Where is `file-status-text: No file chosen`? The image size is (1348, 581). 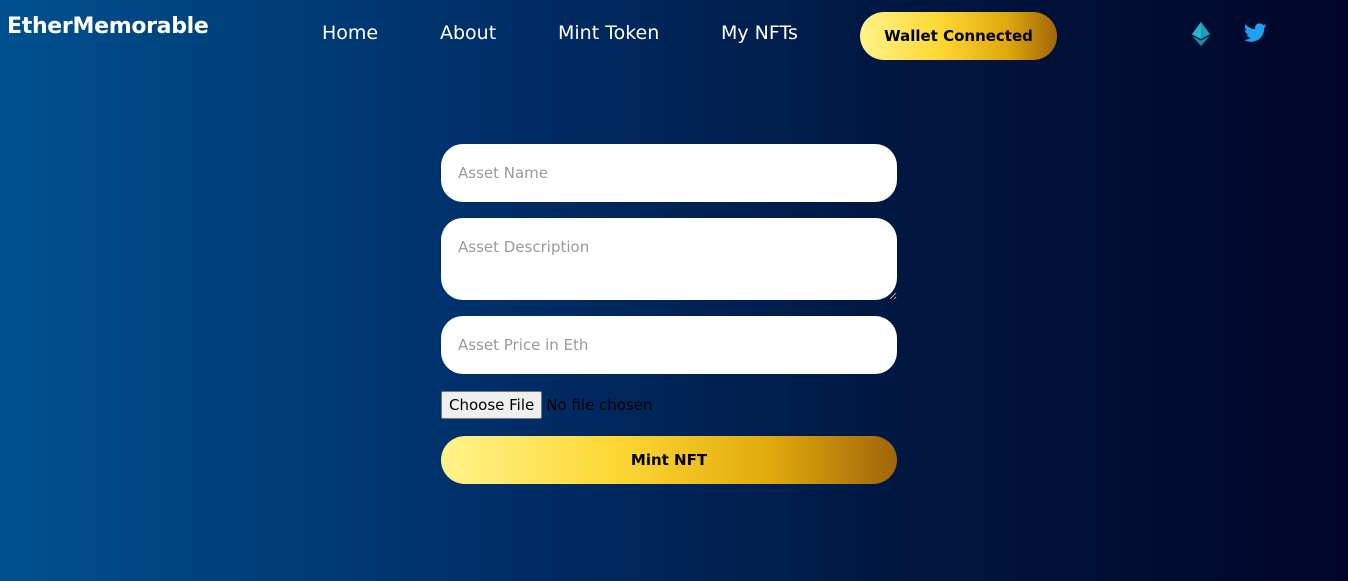
file-status-text: No file chosen is located at coordinates (599, 405).